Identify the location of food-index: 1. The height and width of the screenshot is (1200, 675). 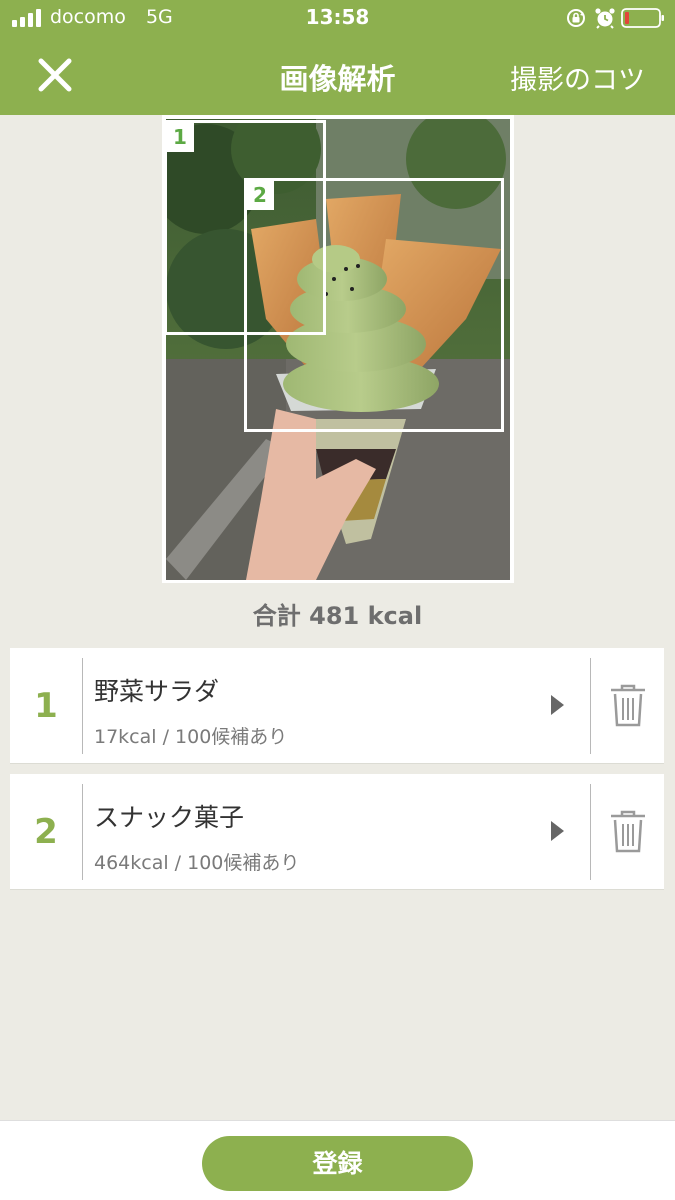
(46, 706).